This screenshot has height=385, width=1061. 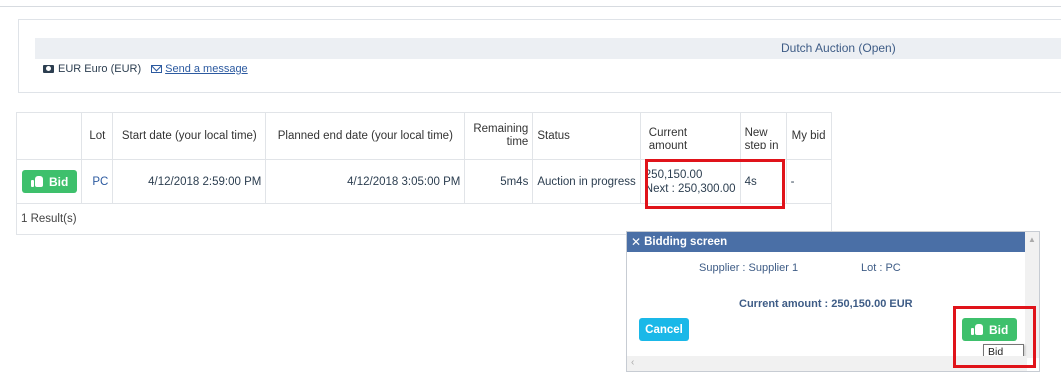 I want to click on header-current-wrap: Current amount, so click(x=690, y=136).